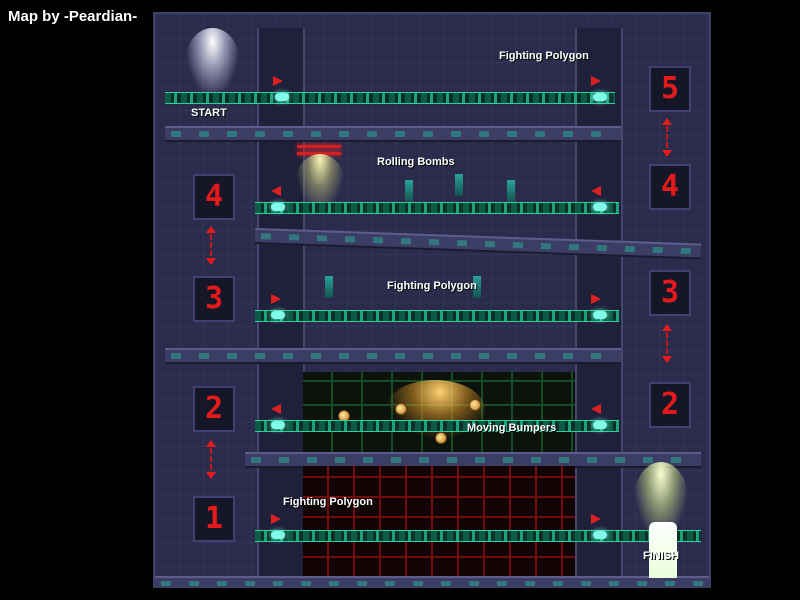 The height and width of the screenshot is (600, 800). Describe the element at coordinates (214, 519) in the screenshot. I see `elevator-floor-1: 1` at that location.